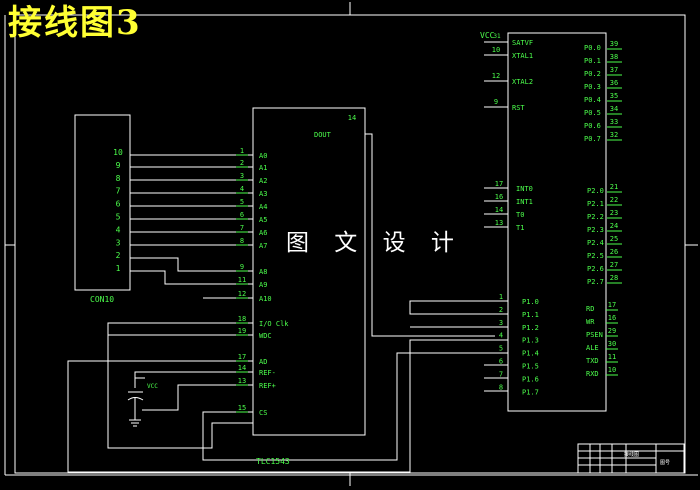 Image resolution: width=700 pixels, height=490 pixels. What do you see at coordinates (263, 362) in the screenshot?
I see `adc-pin-label-ad: AD` at bounding box center [263, 362].